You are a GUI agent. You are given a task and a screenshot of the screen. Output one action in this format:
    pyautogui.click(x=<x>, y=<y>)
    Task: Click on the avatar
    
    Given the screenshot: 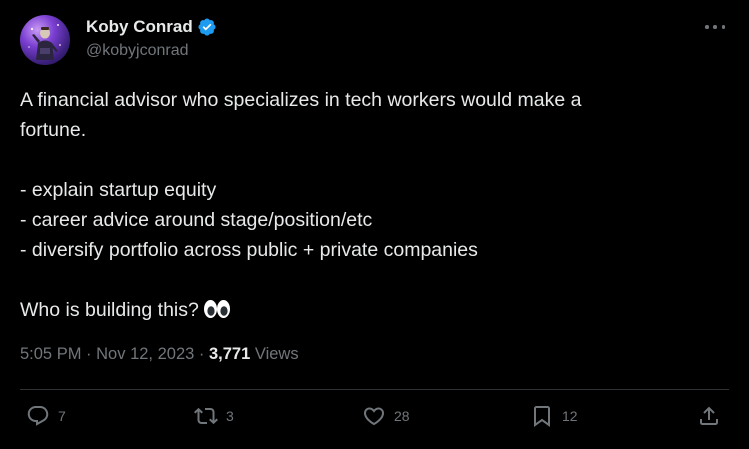 What is the action you would take?
    pyautogui.click(x=45, y=40)
    